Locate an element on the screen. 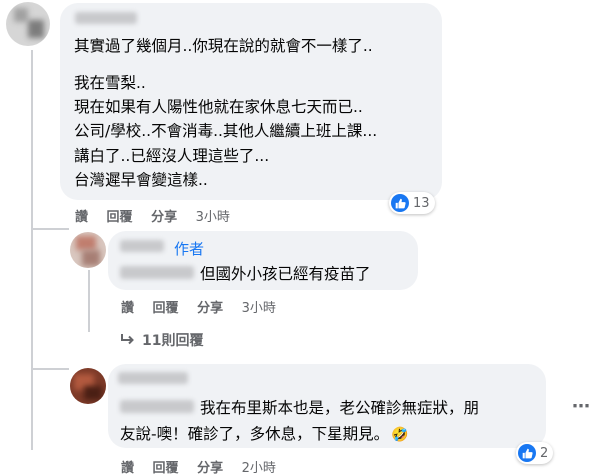  reply-text-line: 我在布里斯本也是，老公確診無症狀，朋 is located at coordinates (340, 408).